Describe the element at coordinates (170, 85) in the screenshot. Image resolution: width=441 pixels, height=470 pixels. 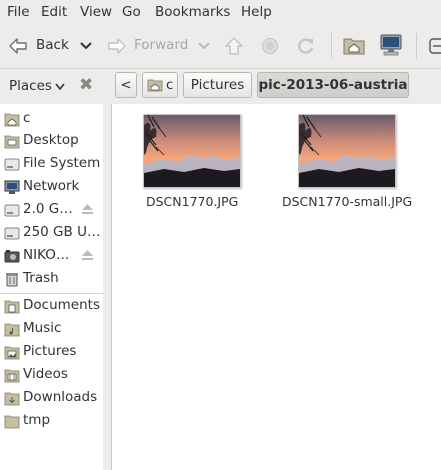
I see `breadcrumb-label: c` at that location.